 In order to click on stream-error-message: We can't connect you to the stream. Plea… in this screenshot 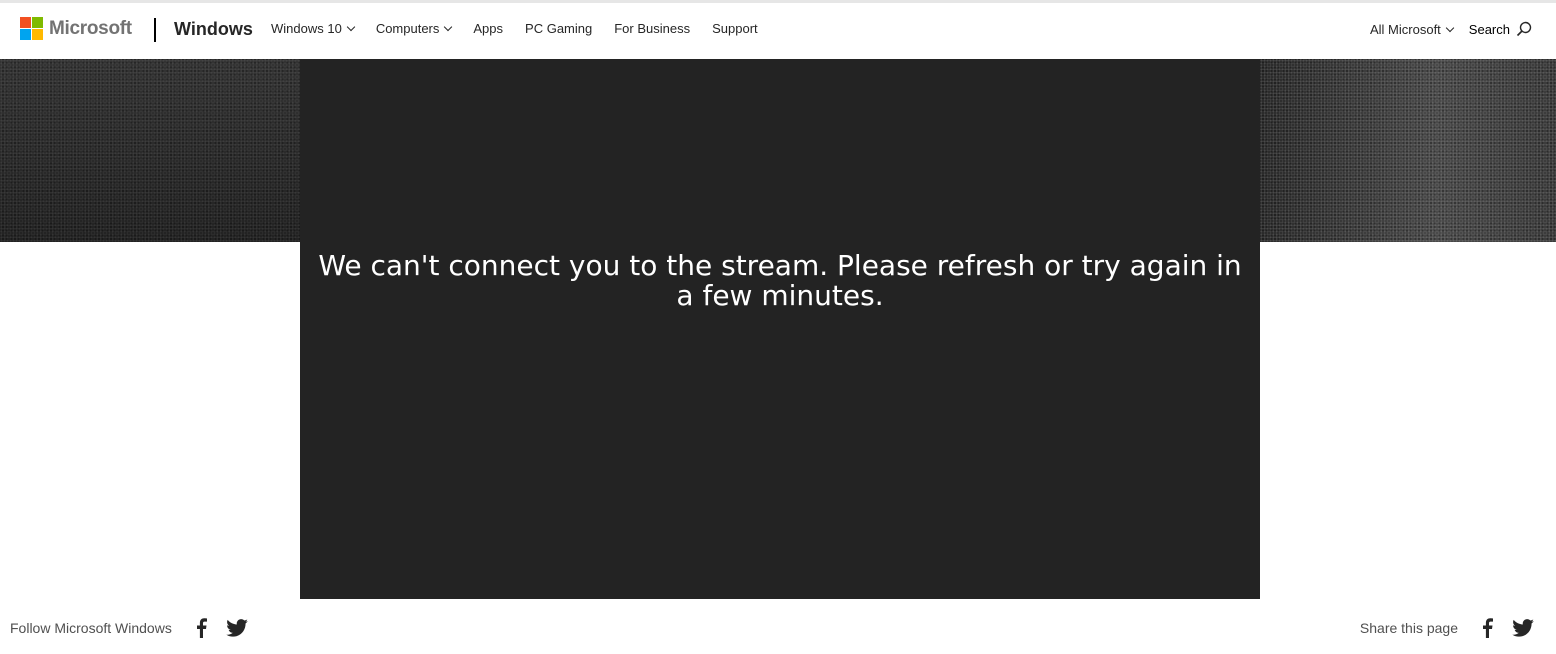, I will do `click(780, 280)`.